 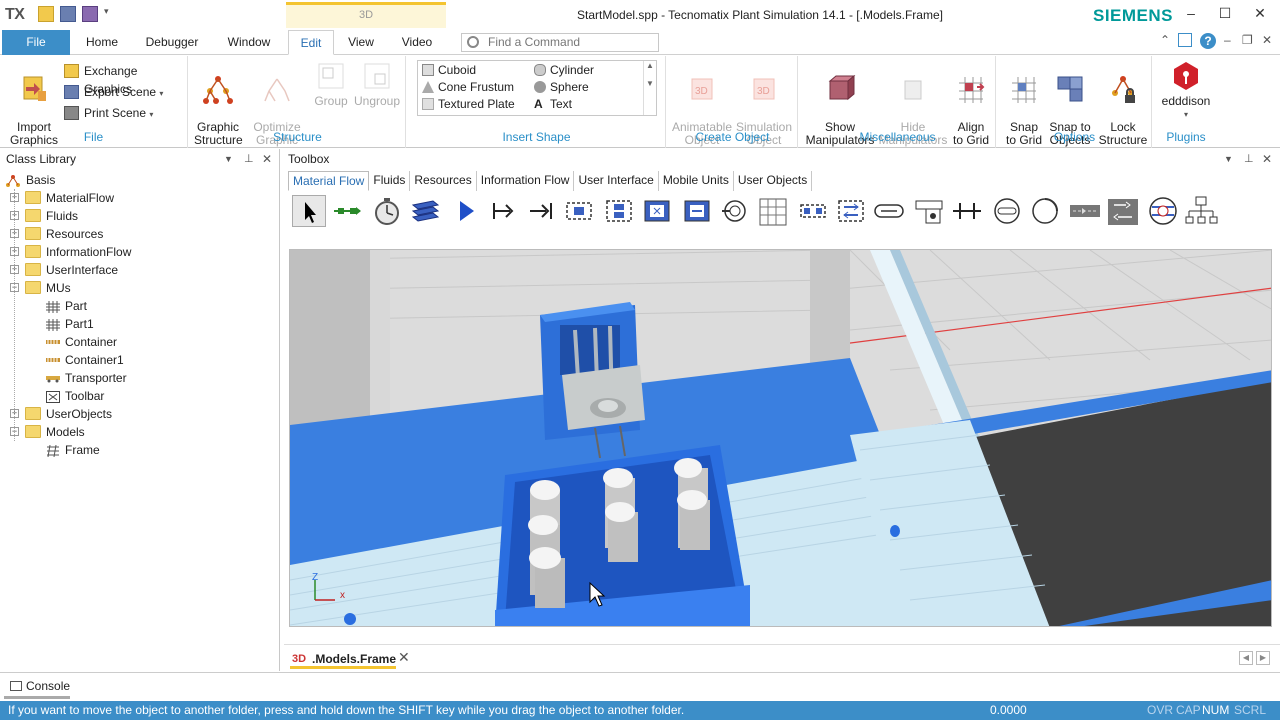 What do you see at coordinates (649, 88) in the screenshot?
I see `gallery-scroll: ▲ ▼` at bounding box center [649, 88].